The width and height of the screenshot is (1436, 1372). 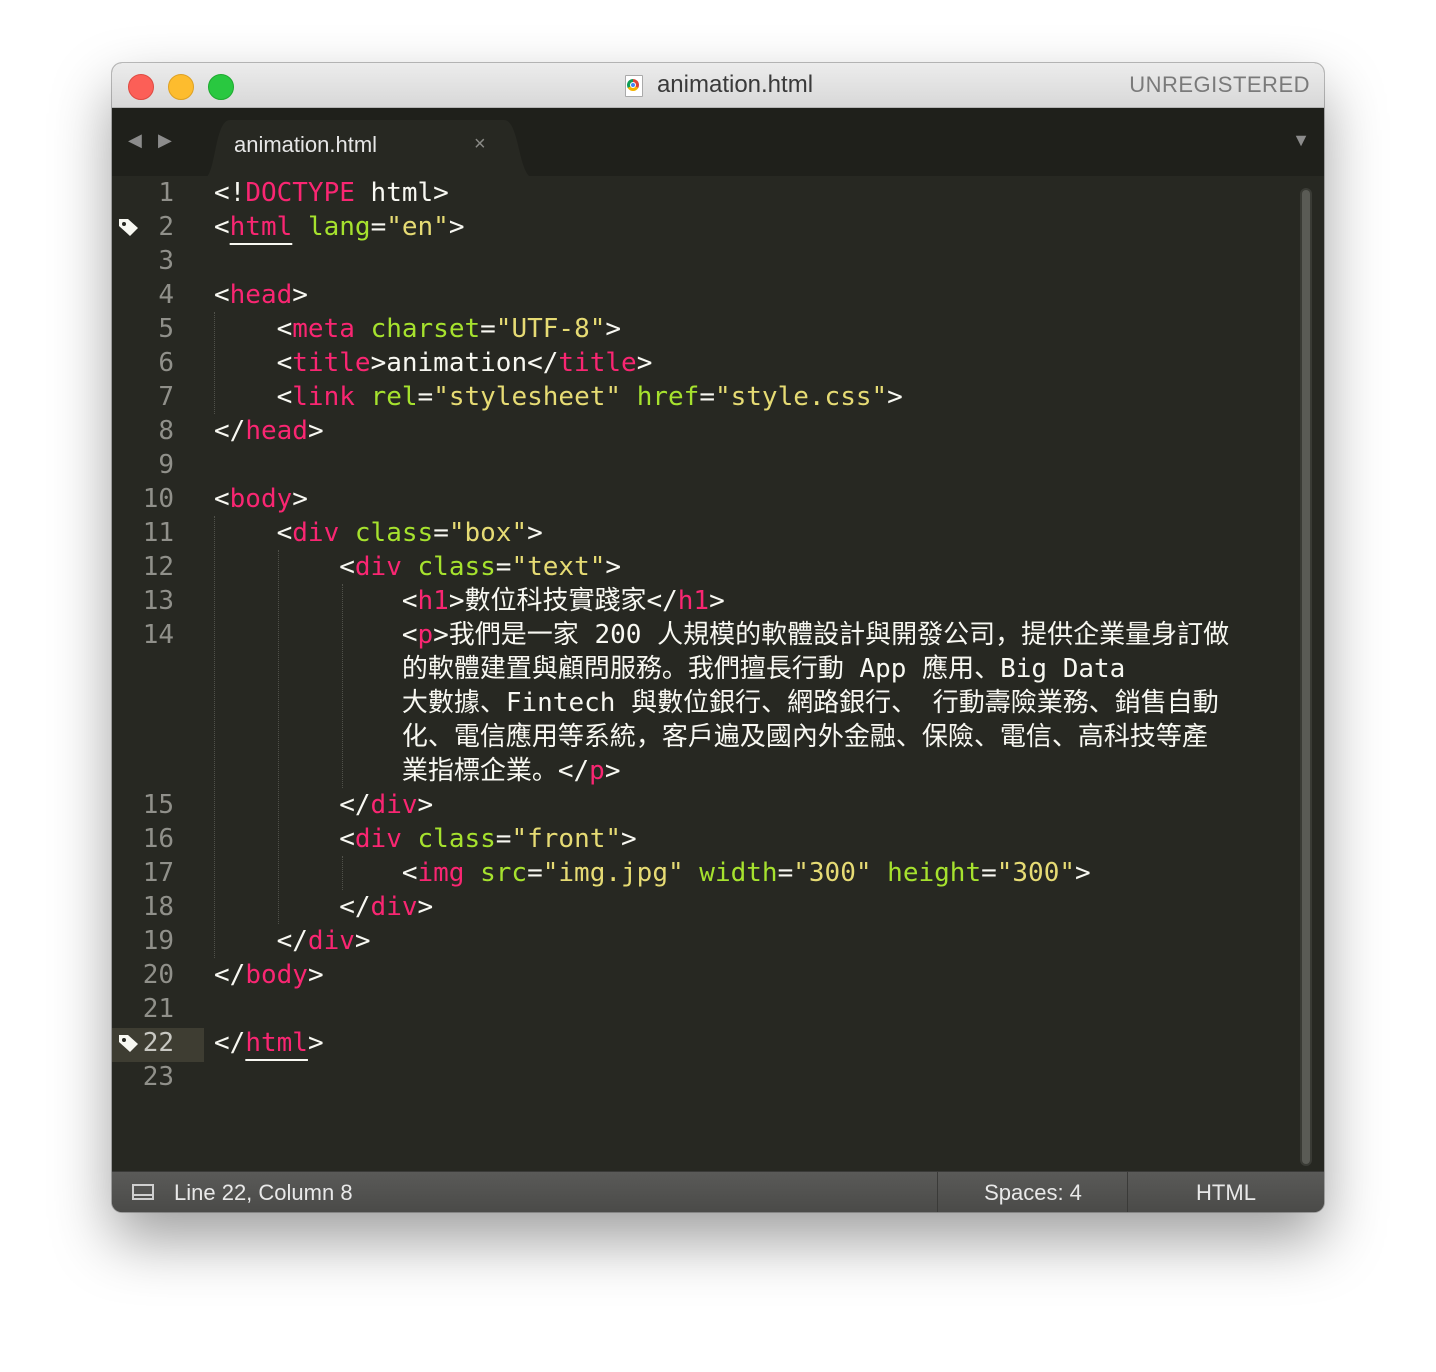 What do you see at coordinates (261, 295) in the screenshot?
I see `code-line: <head>` at bounding box center [261, 295].